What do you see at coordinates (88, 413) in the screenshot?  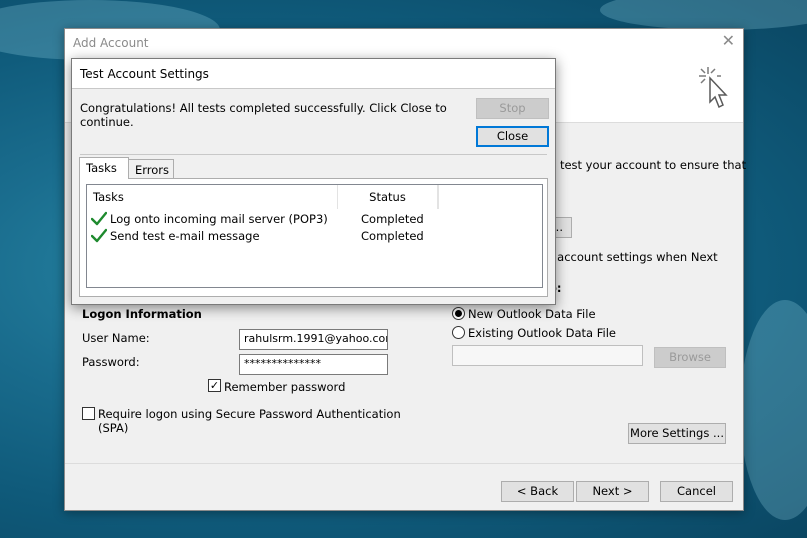 I see `spa-checkbox` at bounding box center [88, 413].